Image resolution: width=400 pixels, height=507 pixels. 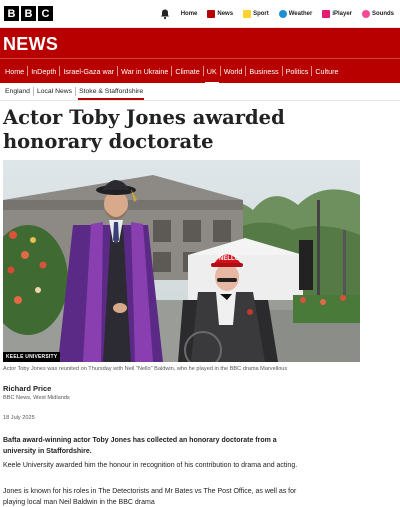 I want to click on weather-icon, so click(x=282, y=13).